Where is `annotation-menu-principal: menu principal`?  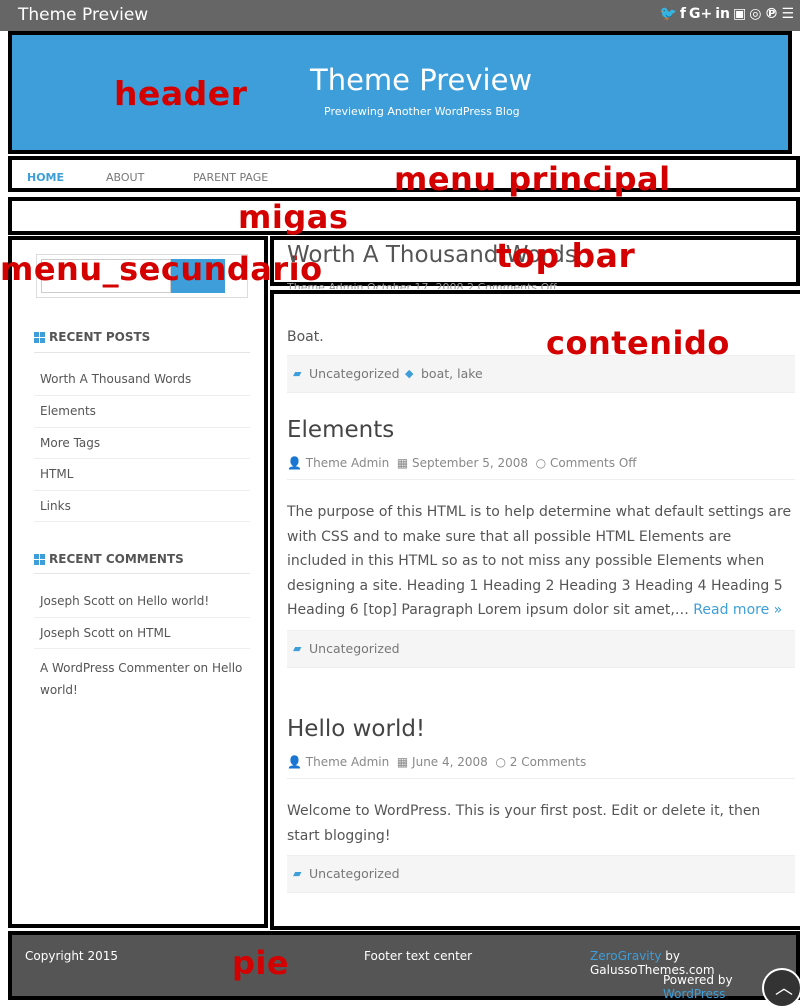
annotation-menu-principal: menu principal is located at coordinates (532, 179).